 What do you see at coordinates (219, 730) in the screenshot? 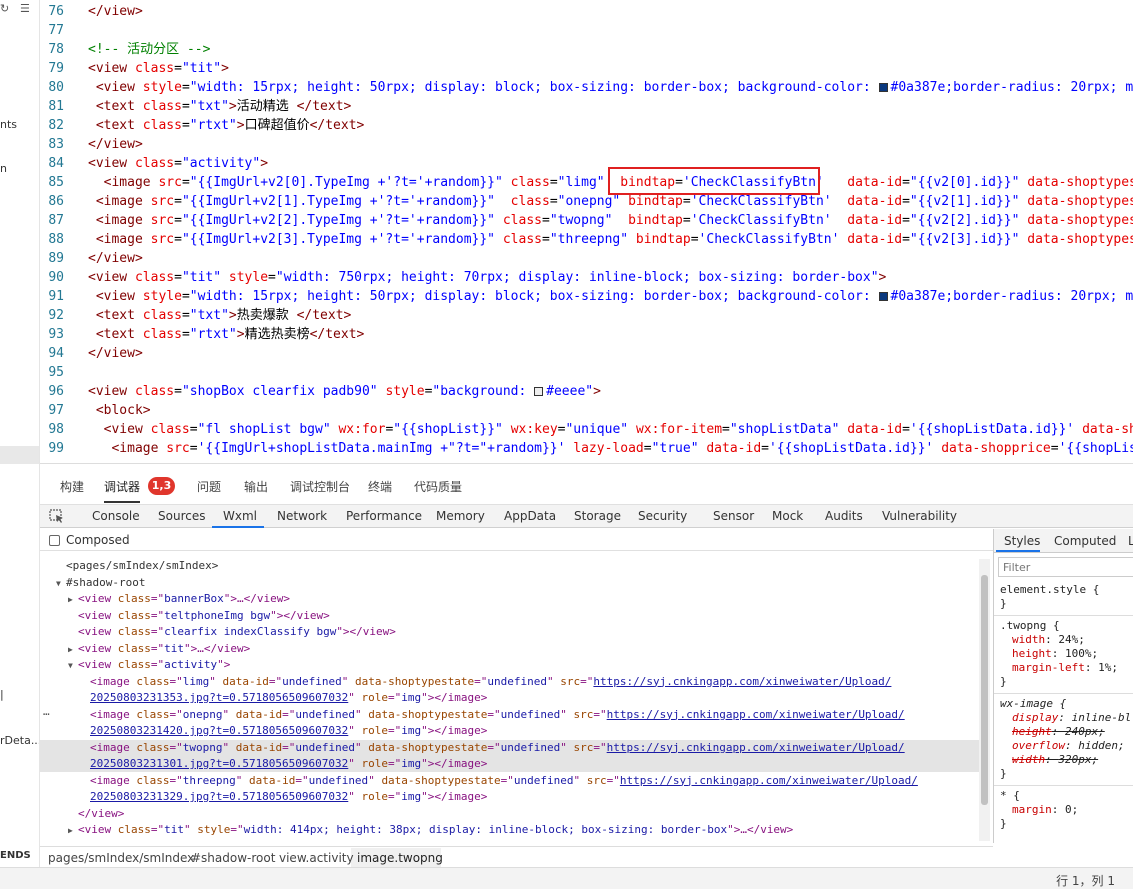
I see `resource-link: 20250803231420.jpg?t=0.5718056509607032` at bounding box center [219, 730].